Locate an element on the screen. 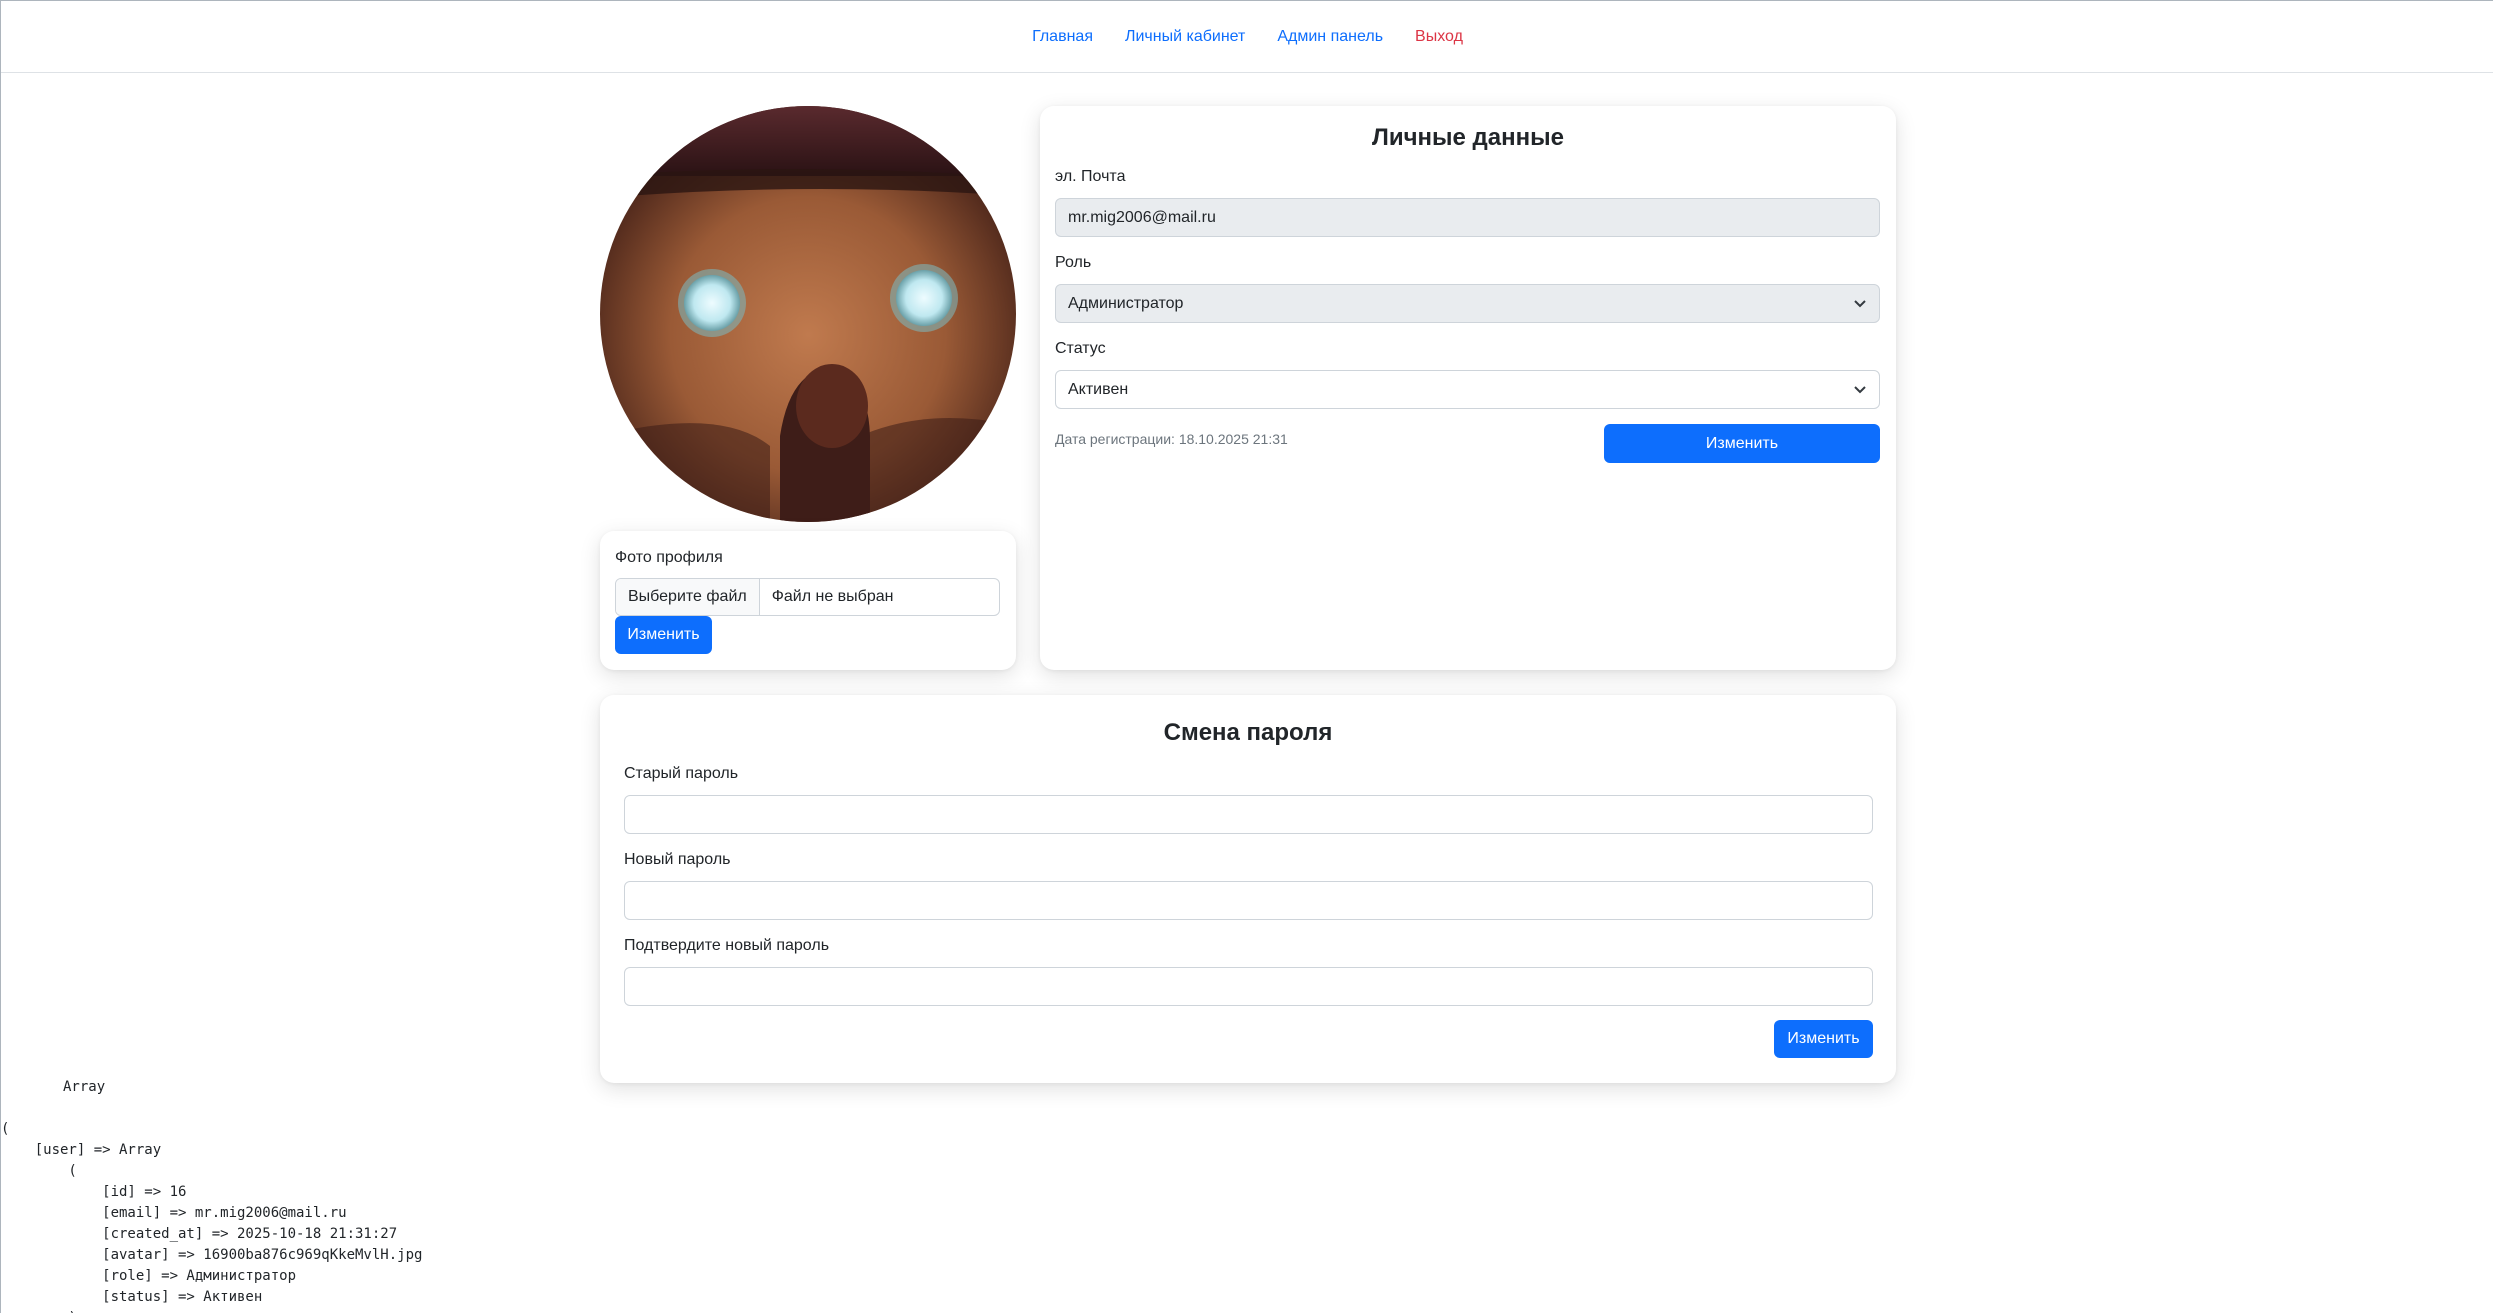  status-select: Активен is located at coordinates (1467, 389).